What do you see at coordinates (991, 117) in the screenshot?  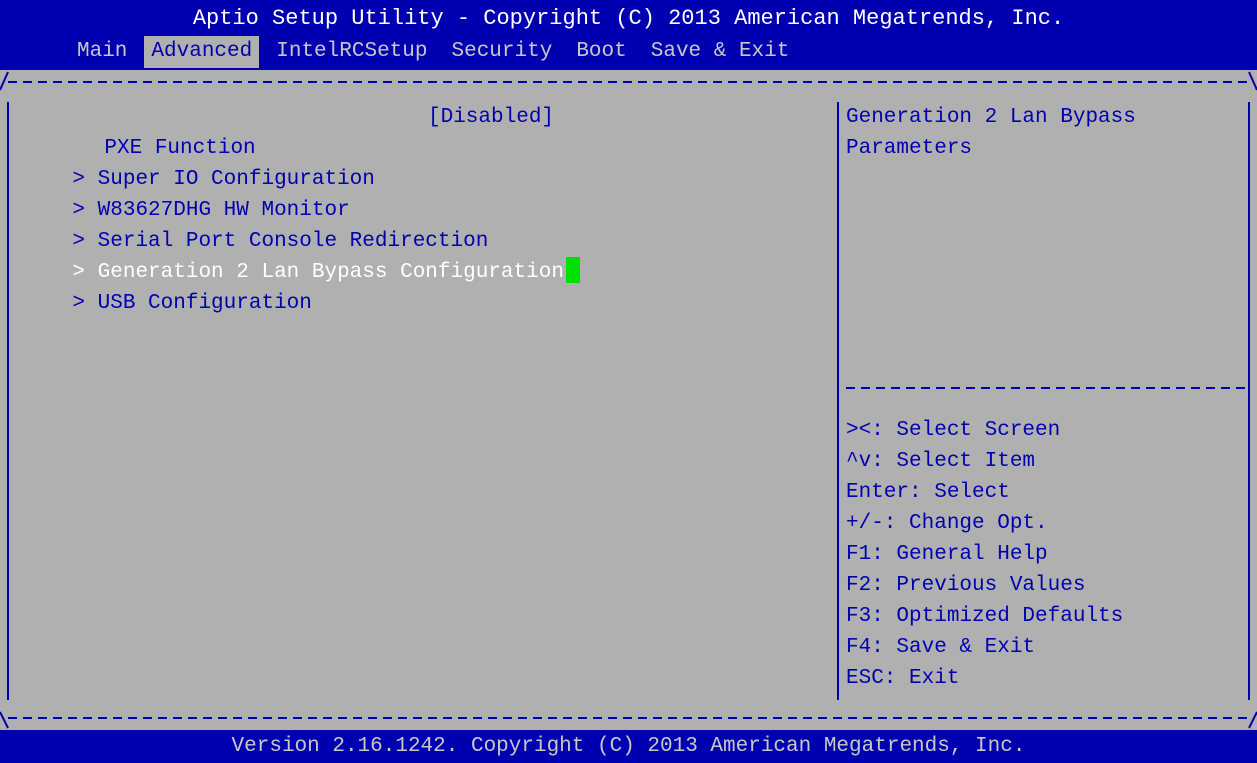 I see `help-text-line: Generation 2 Lan Bypass` at bounding box center [991, 117].